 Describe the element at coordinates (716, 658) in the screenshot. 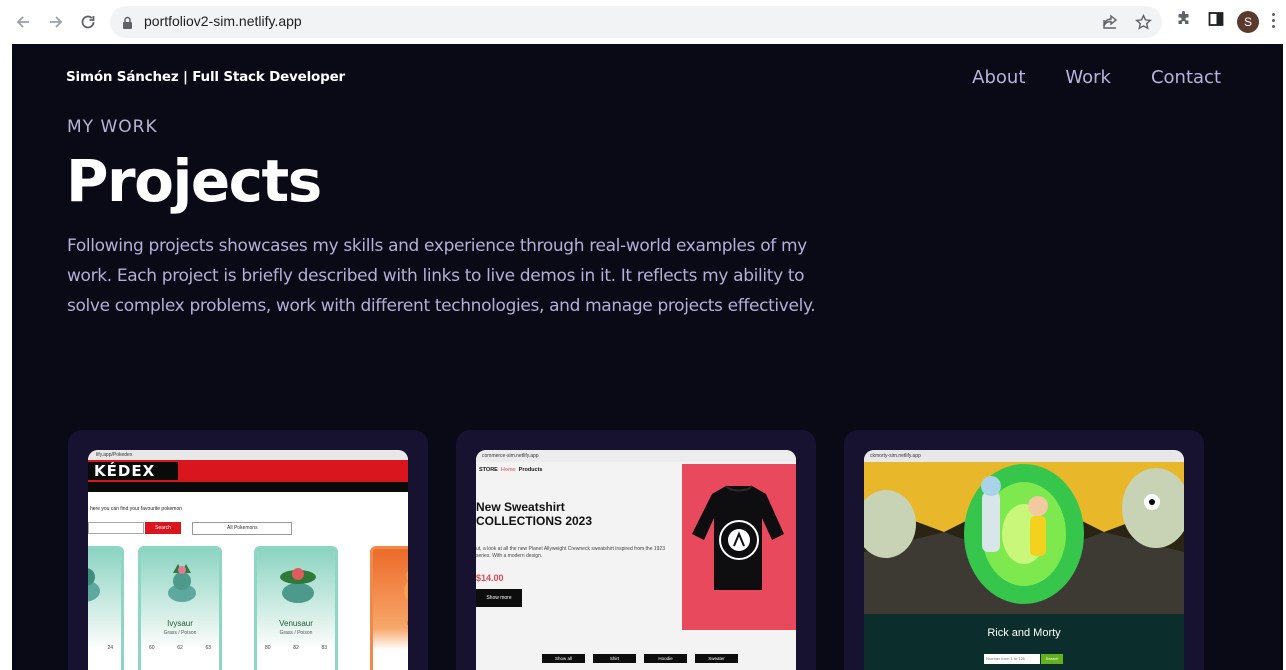

I see `filter-button: Sweater` at that location.